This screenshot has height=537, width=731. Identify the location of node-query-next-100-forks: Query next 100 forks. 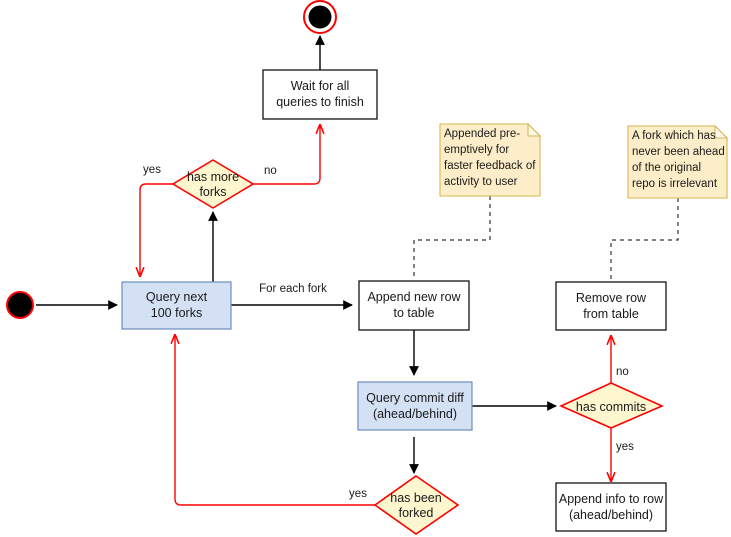
(176, 305).